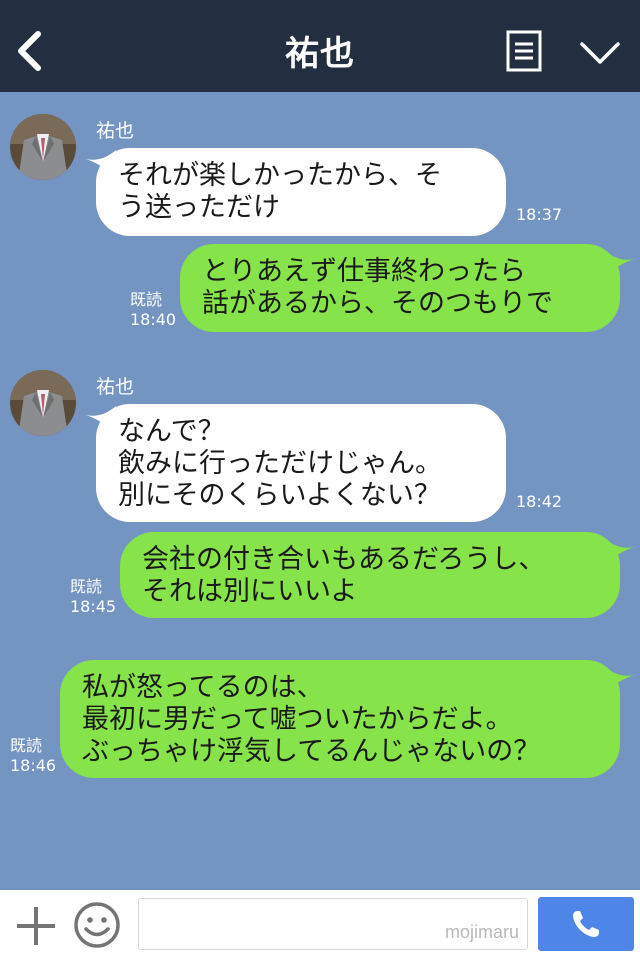  Describe the element at coordinates (297, 719) in the screenshot. I see `message-line: 最初に男だって嘘ついたからだよ。` at that location.